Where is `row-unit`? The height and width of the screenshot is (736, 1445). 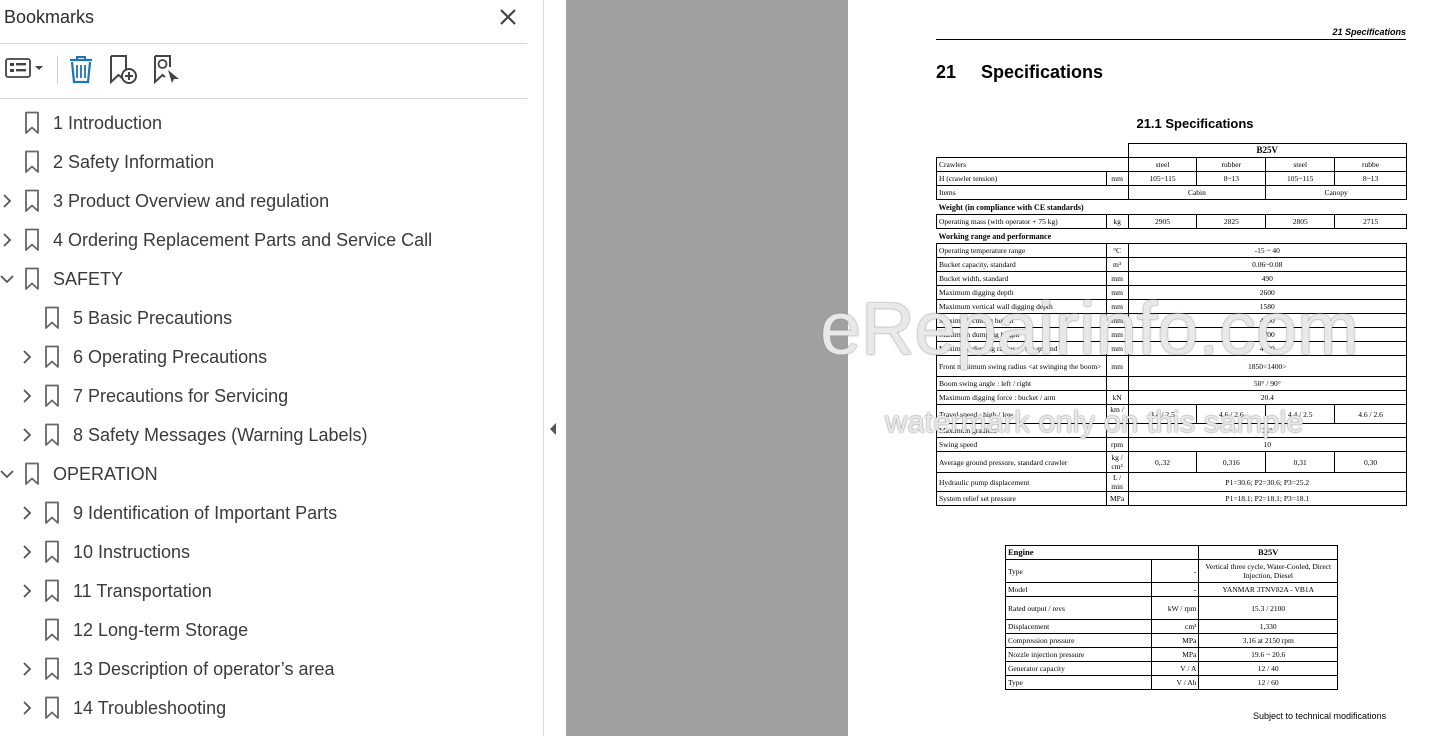 row-unit is located at coordinates (1117, 383).